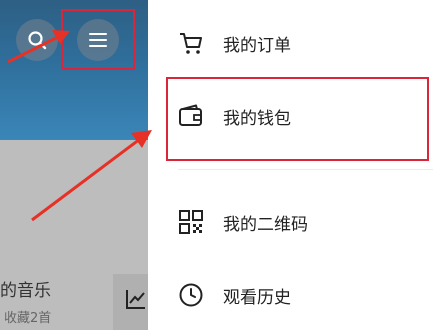 The height and width of the screenshot is (330, 433). I want to click on menu-item-label: 我的订单, so click(257, 45).